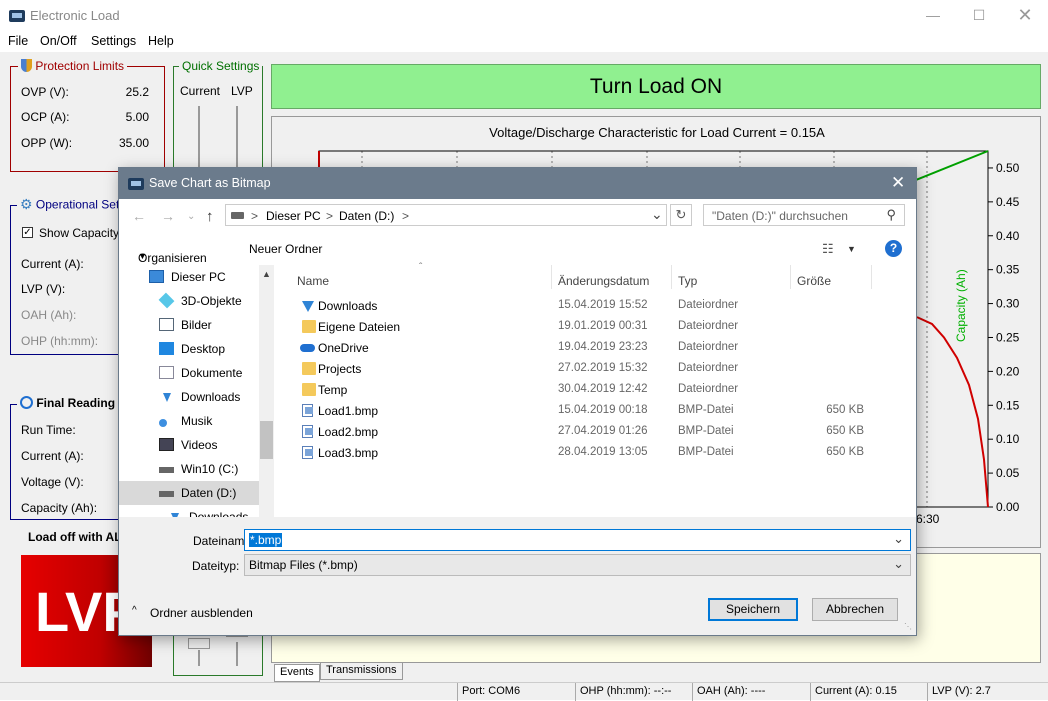  What do you see at coordinates (313, 281) in the screenshot?
I see `col-name: Name` at bounding box center [313, 281].